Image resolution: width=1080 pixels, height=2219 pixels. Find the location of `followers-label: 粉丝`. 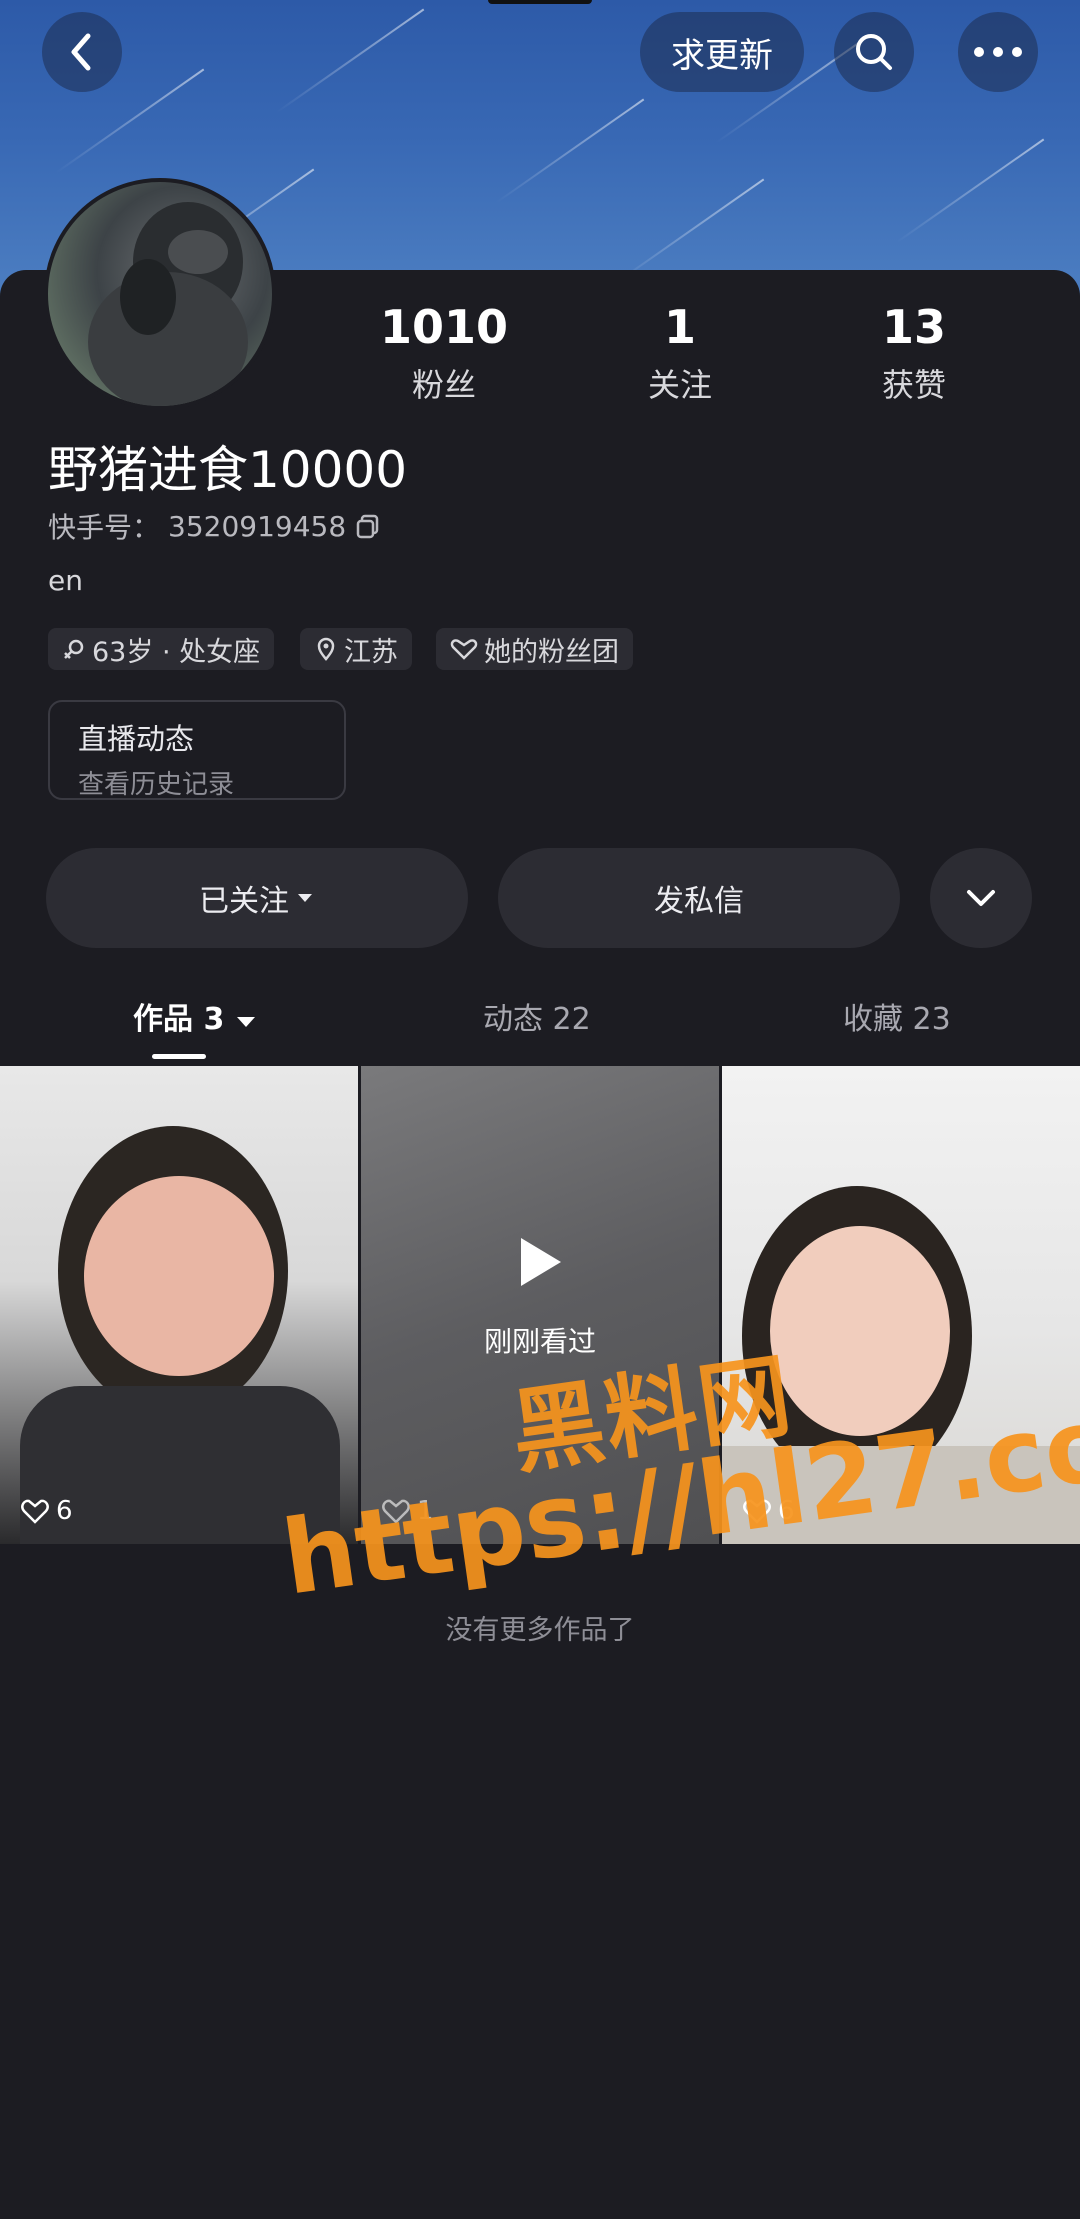

followers-label: 粉丝 is located at coordinates (443, 385).